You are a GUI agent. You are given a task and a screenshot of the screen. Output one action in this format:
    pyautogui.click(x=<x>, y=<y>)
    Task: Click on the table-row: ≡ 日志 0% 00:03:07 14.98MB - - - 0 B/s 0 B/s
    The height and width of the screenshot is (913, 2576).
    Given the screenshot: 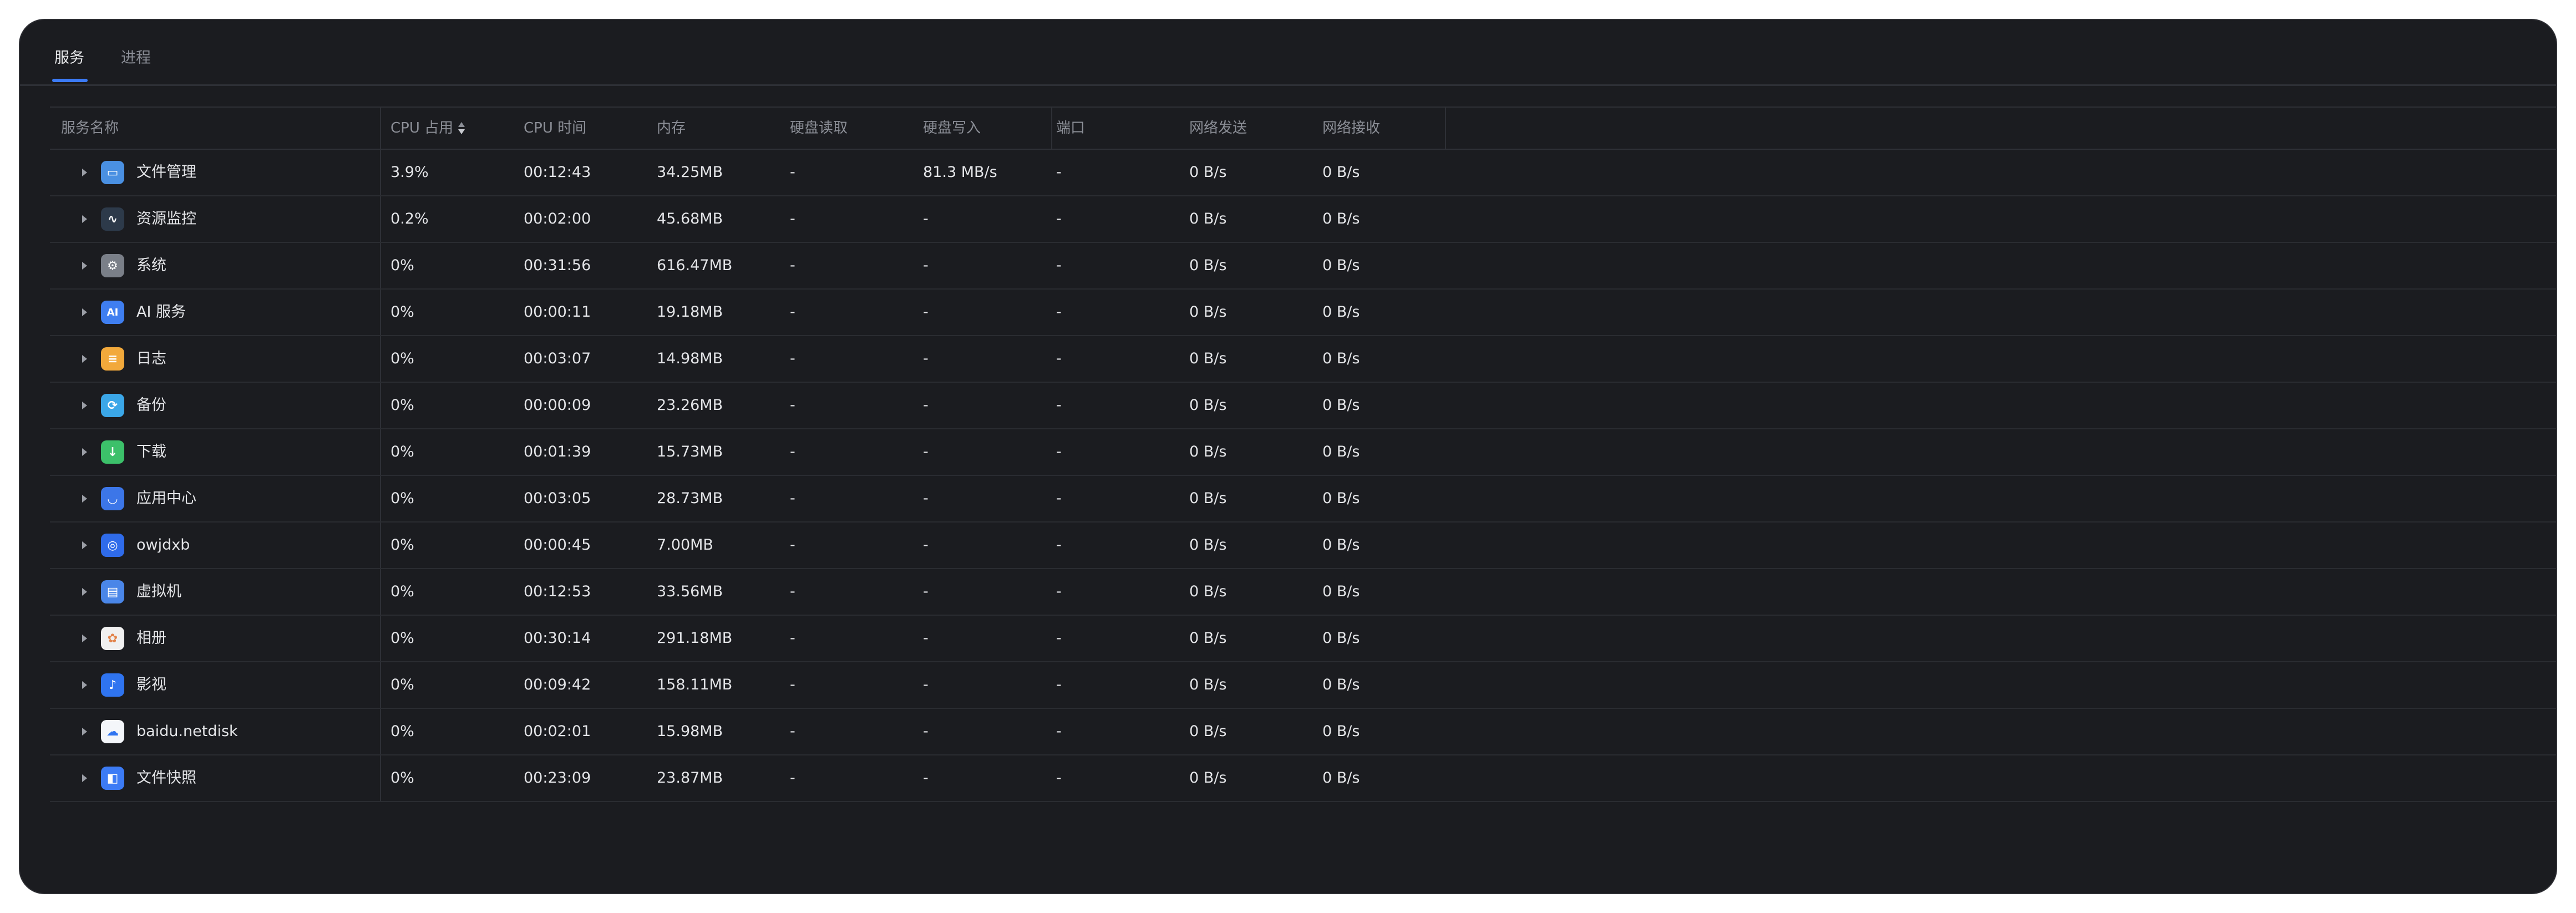 What is the action you would take?
    pyautogui.click(x=1303, y=359)
    